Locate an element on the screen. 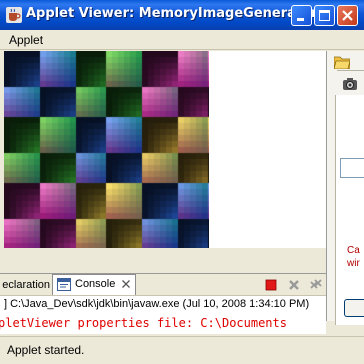  close-icon is located at coordinates (347, 15).